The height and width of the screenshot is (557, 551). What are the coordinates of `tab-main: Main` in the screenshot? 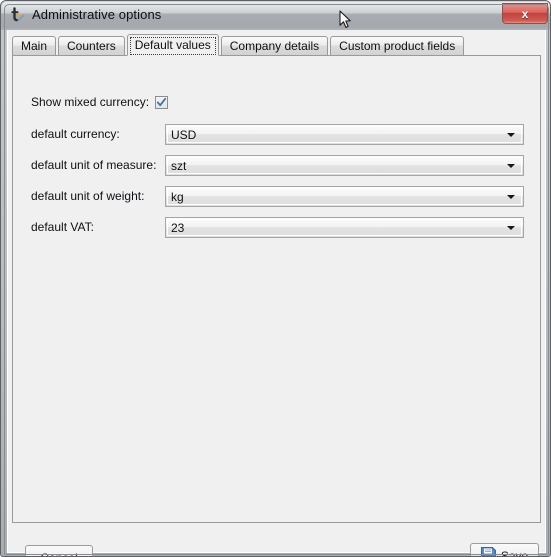 It's located at (34, 46).